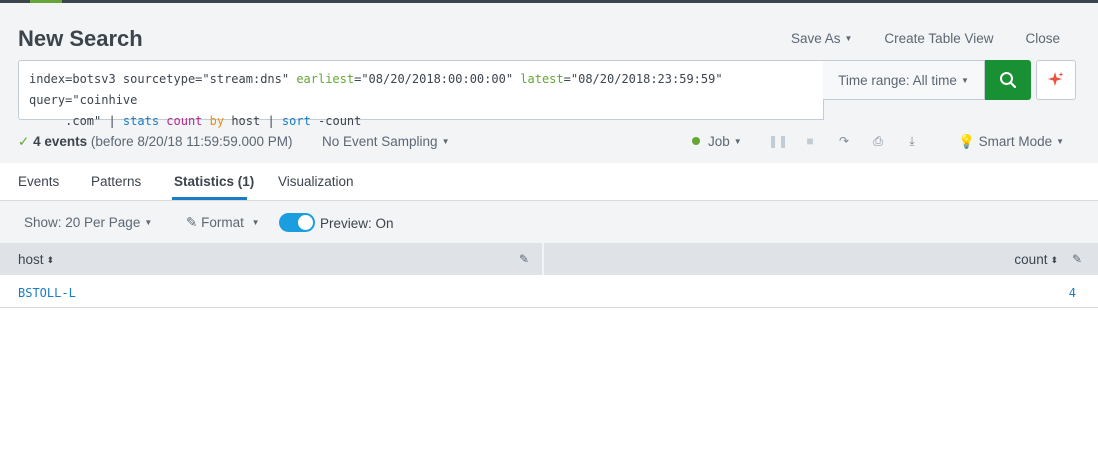  Describe the element at coordinates (31, 259) in the screenshot. I see `column-header-label: host` at that location.